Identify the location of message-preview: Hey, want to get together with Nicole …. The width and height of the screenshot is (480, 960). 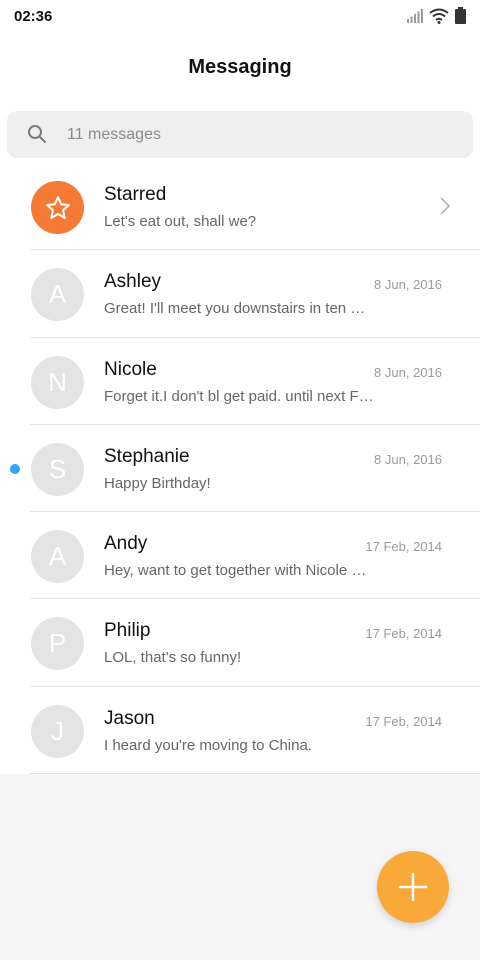
(235, 571).